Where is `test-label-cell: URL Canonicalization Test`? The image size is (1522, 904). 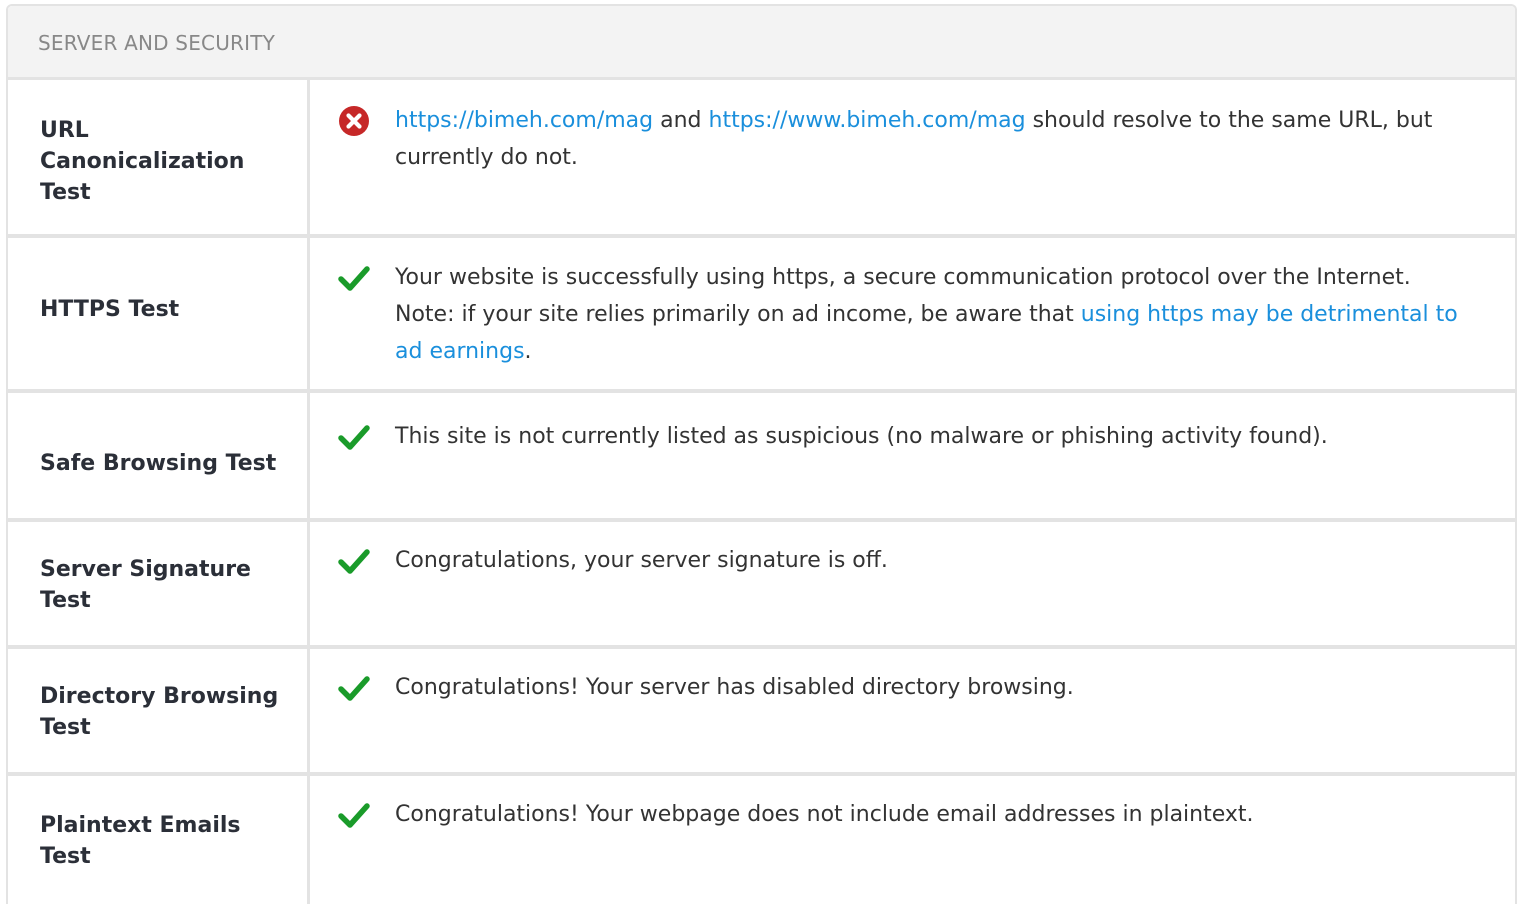
test-label-cell: URL Canonicalization Test is located at coordinates (159, 157).